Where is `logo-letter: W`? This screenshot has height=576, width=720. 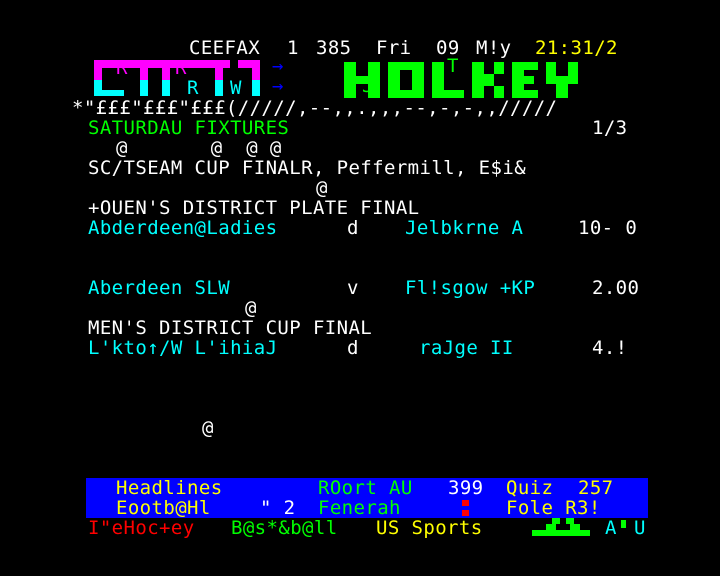 logo-letter: W is located at coordinates (236, 88).